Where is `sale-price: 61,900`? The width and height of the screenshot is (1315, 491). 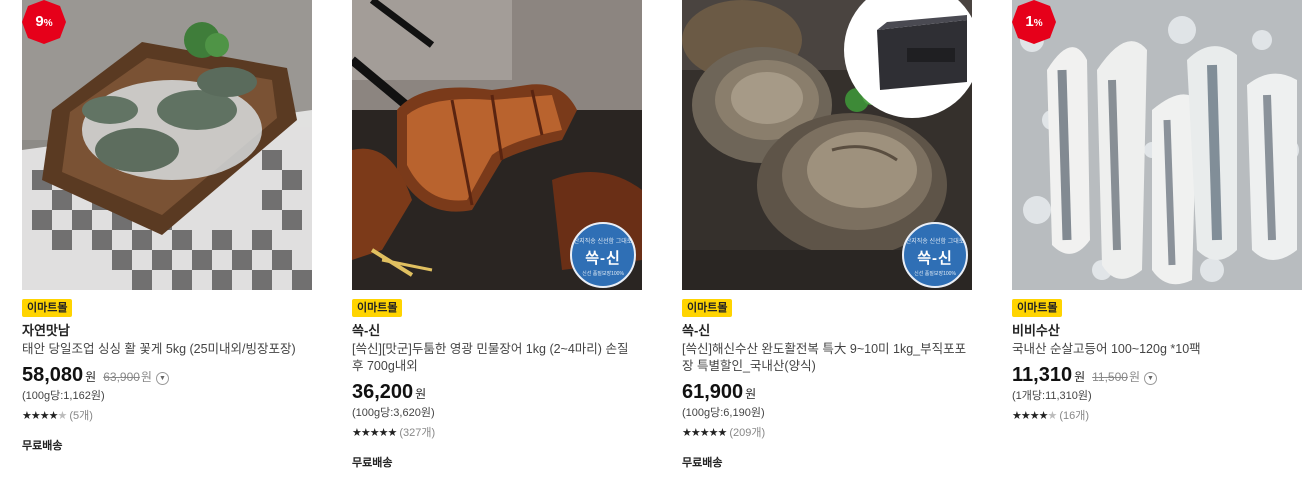 sale-price: 61,900 is located at coordinates (713, 392).